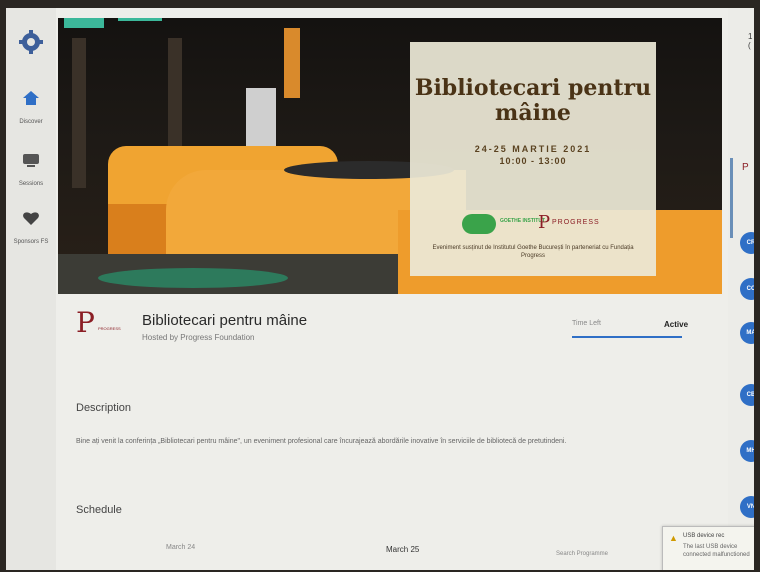 The image size is (760, 572). Describe the element at coordinates (673, 538) in the screenshot. I see `warning-icon: ▲` at that location.